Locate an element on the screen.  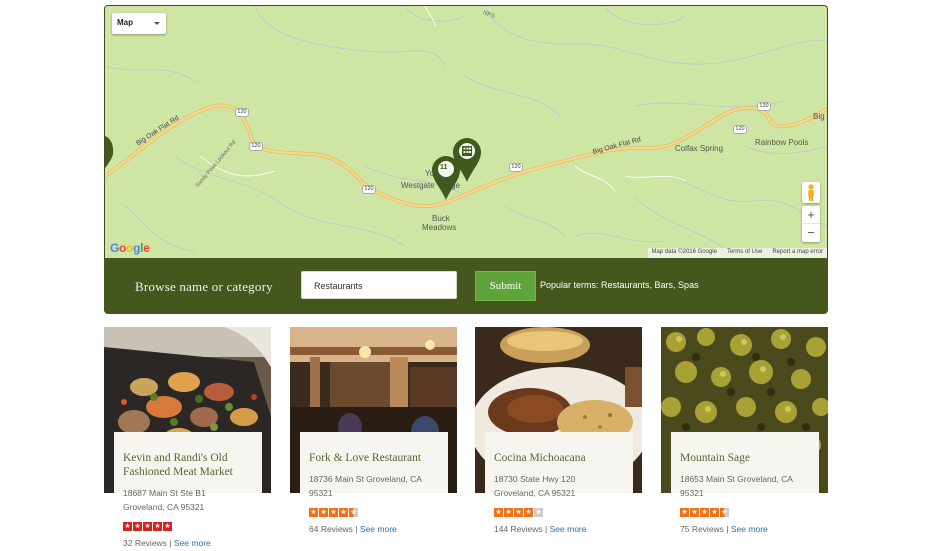
map-label-westgate: Westgate is located at coordinates (418, 185).